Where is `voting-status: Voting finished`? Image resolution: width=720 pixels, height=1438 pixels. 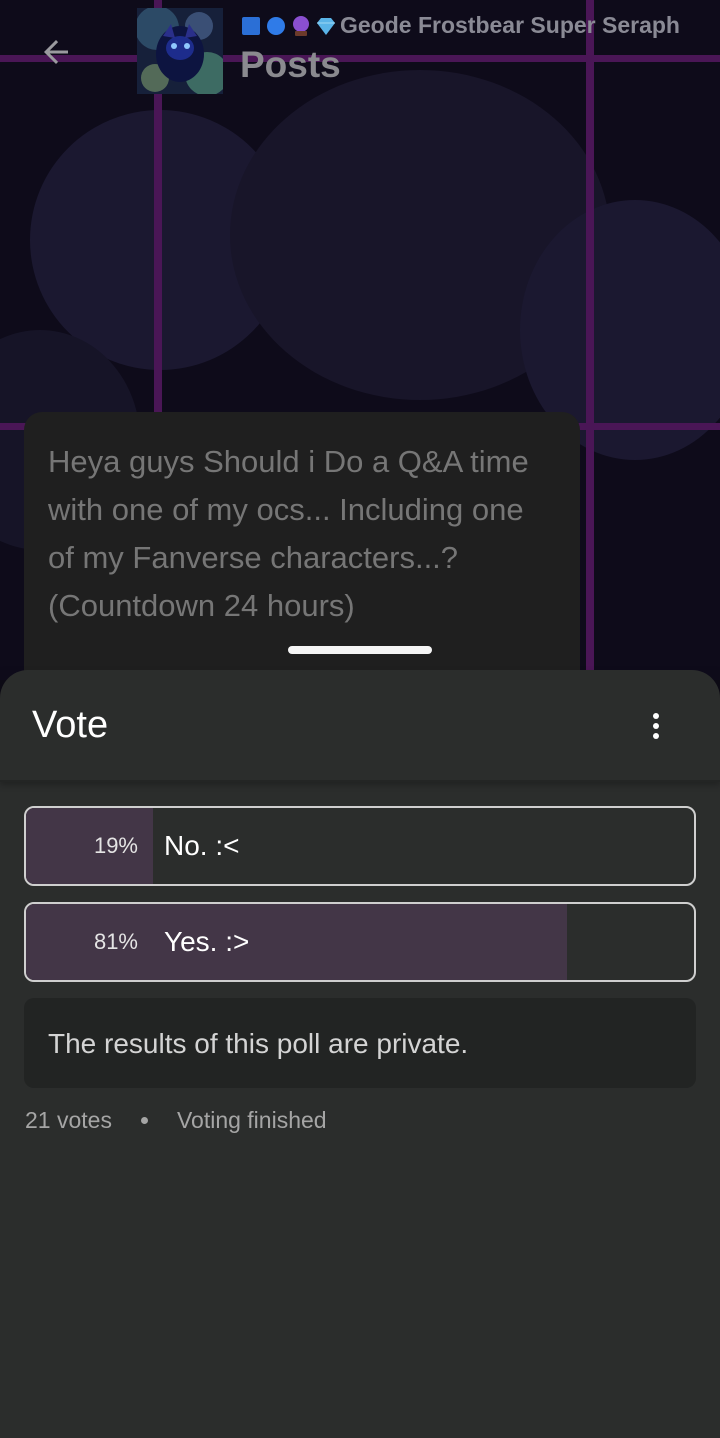
voting-status: Voting finished is located at coordinates (251, 1119).